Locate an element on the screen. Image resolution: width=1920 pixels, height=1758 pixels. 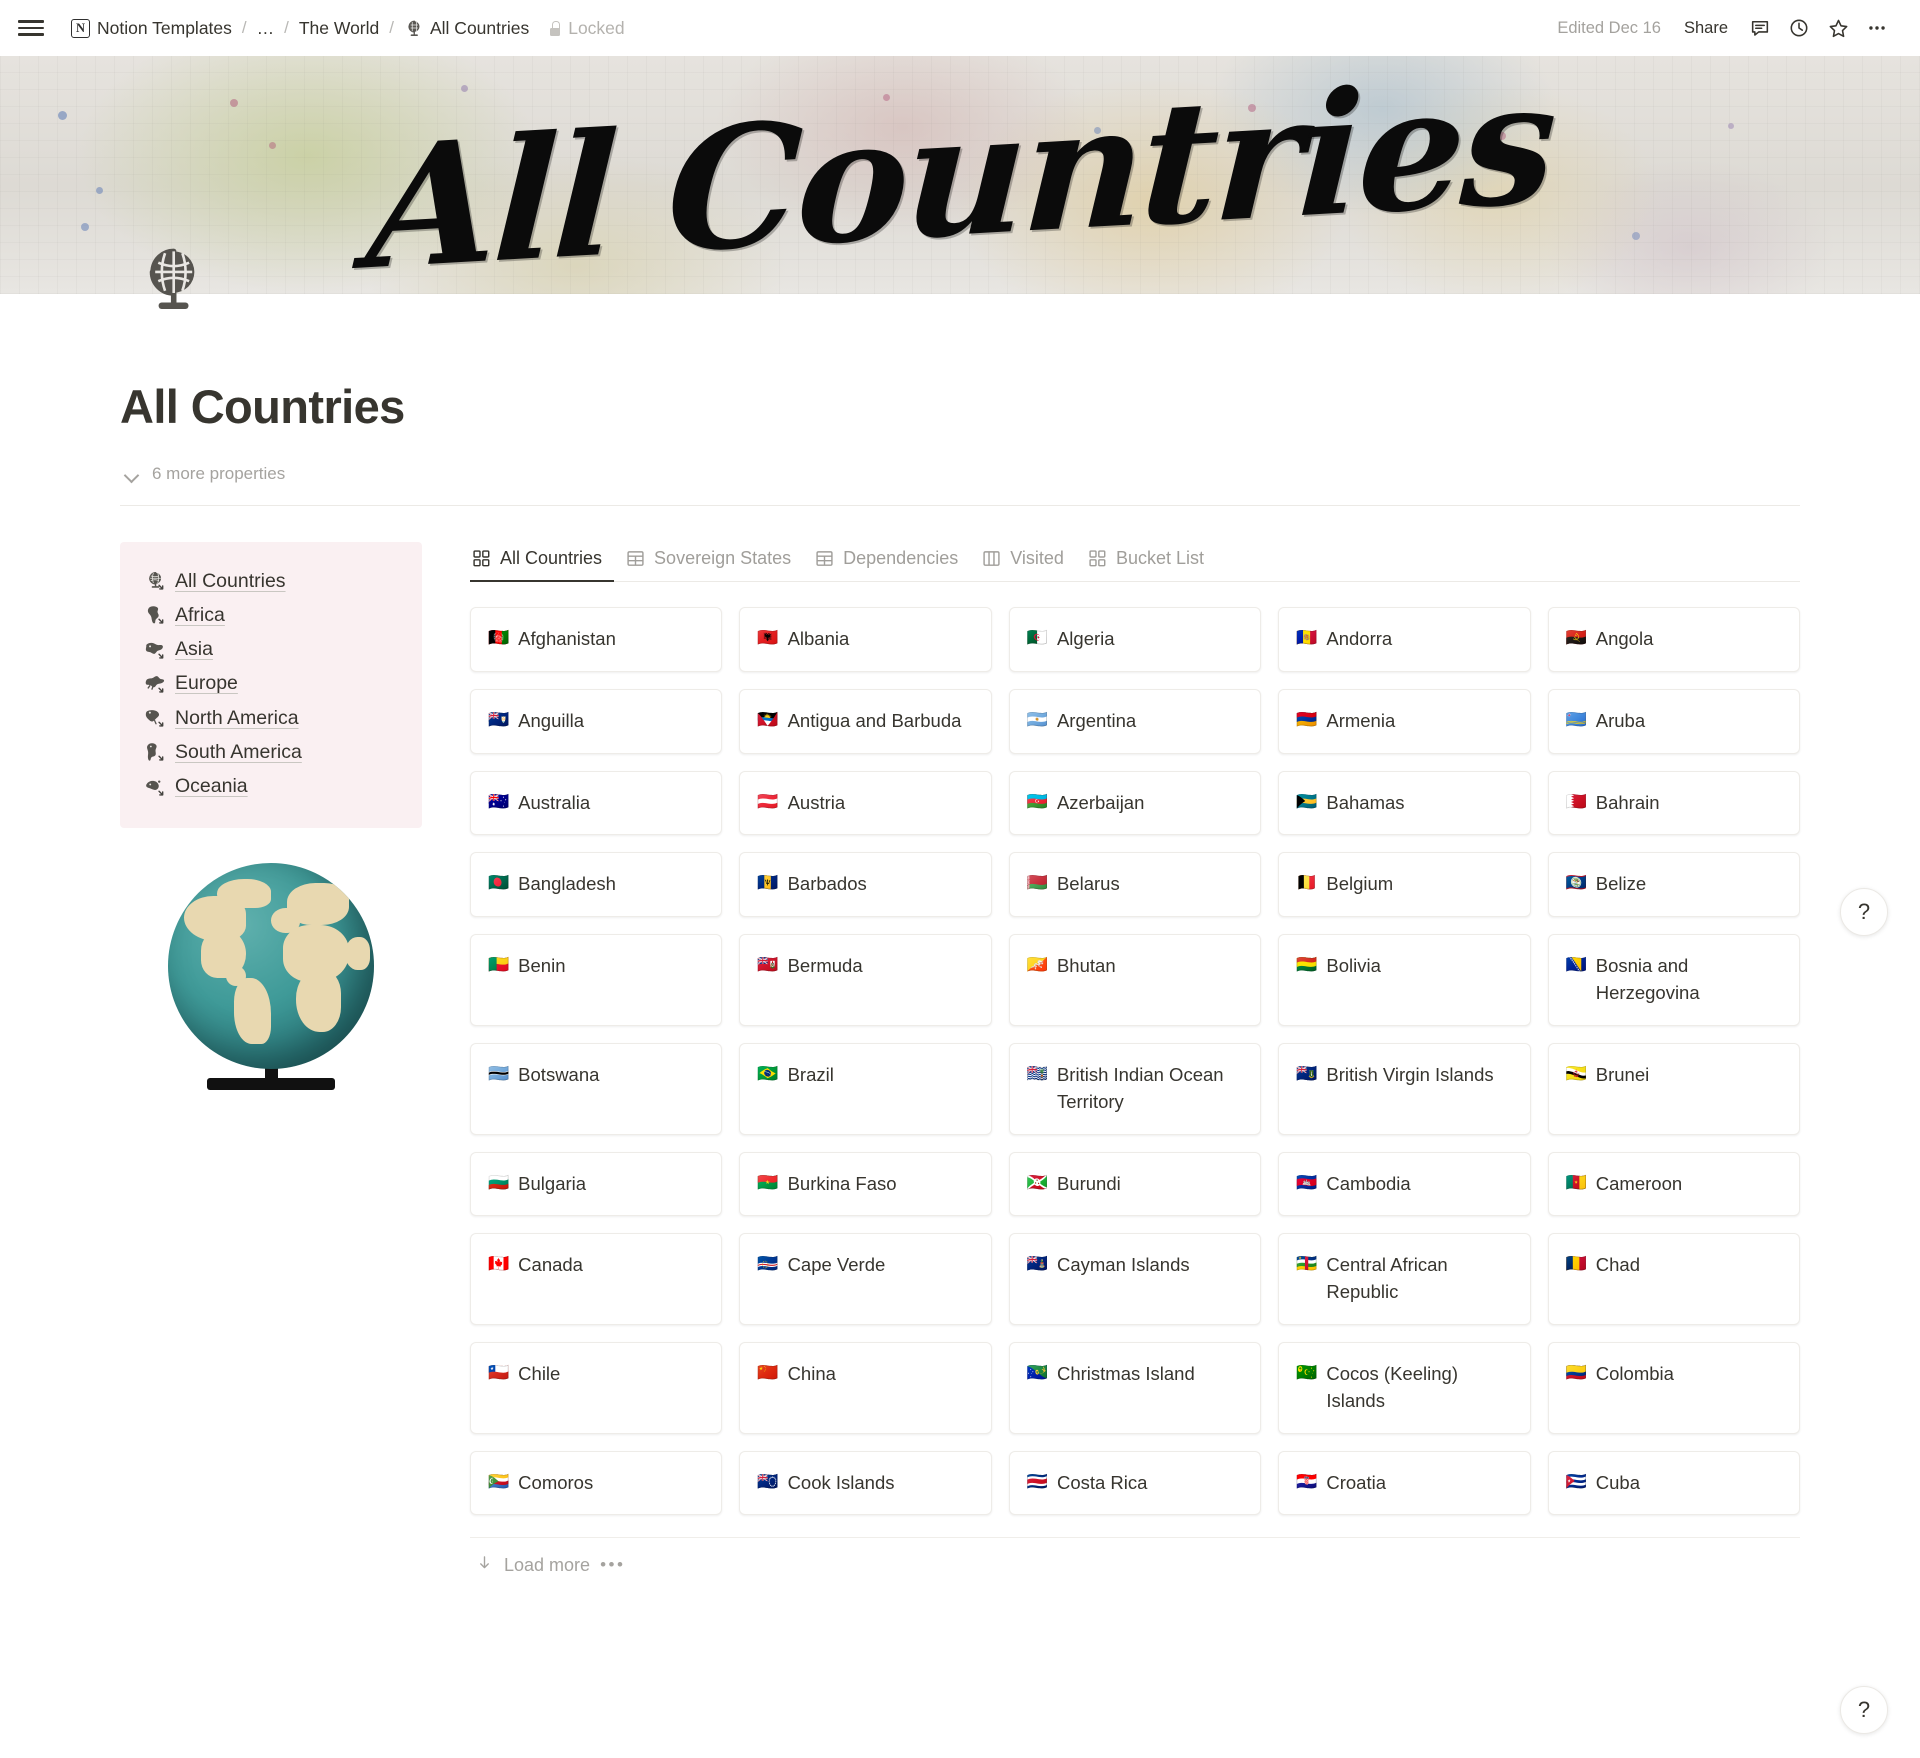
country-card: 🇨🇫 Central African Republic is located at coordinates (1404, 1279).